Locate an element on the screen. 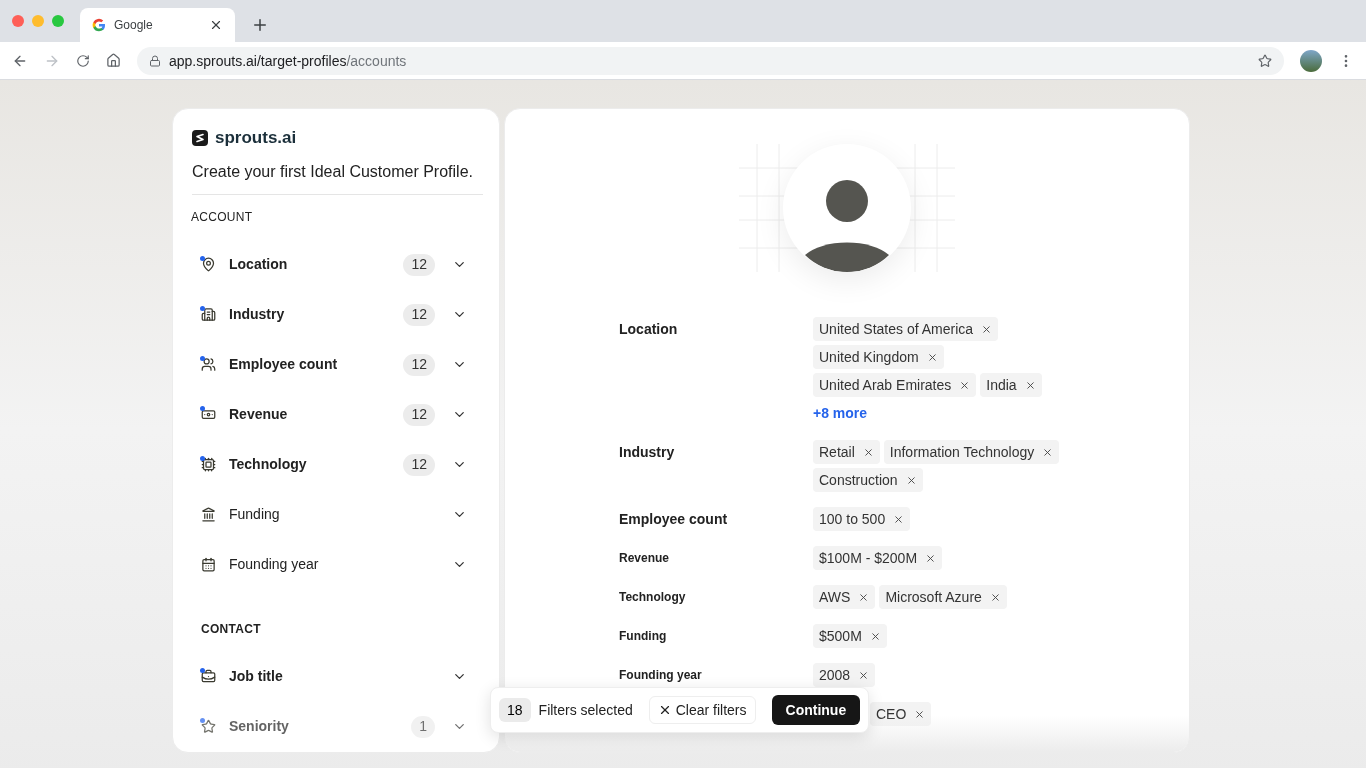 The image size is (1366, 768). section-title: CONTACT is located at coordinates (231, 628).